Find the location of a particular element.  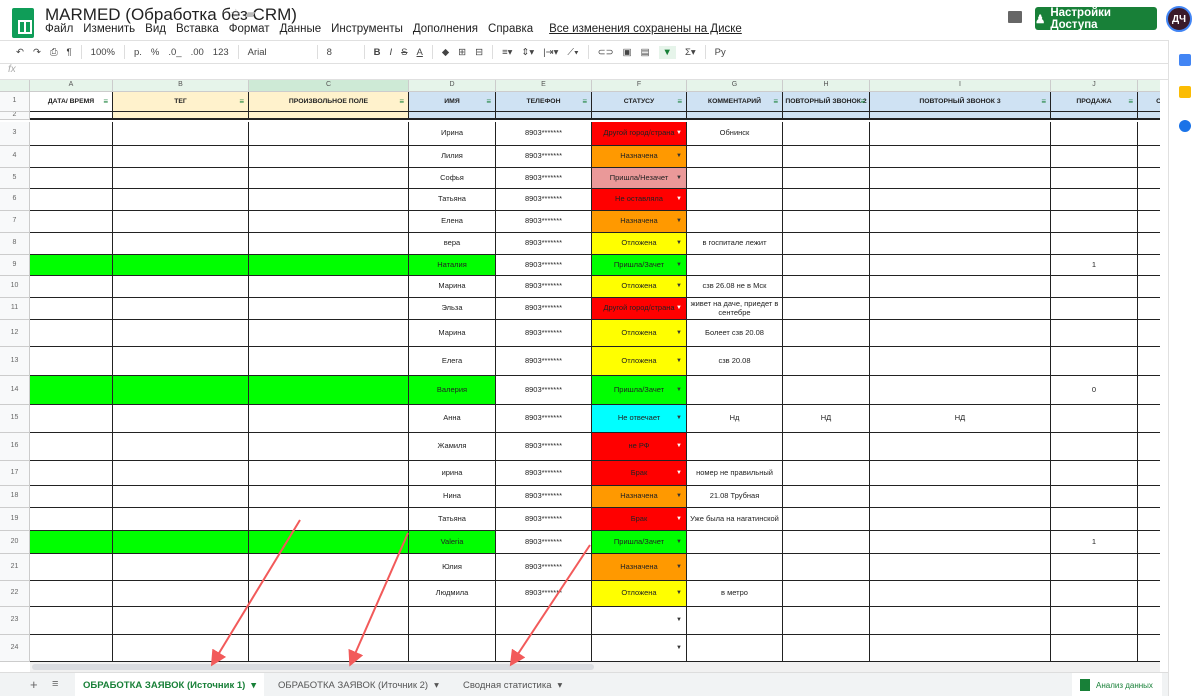

select-all-corner is located at coordinates (15, 86).